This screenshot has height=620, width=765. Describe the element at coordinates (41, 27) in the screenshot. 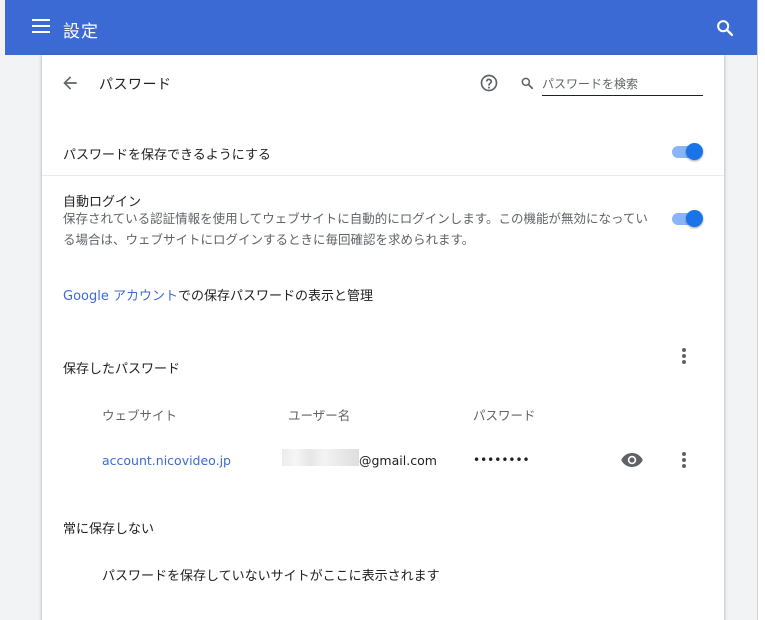

I see `hamburger-menu-icon` at that location.